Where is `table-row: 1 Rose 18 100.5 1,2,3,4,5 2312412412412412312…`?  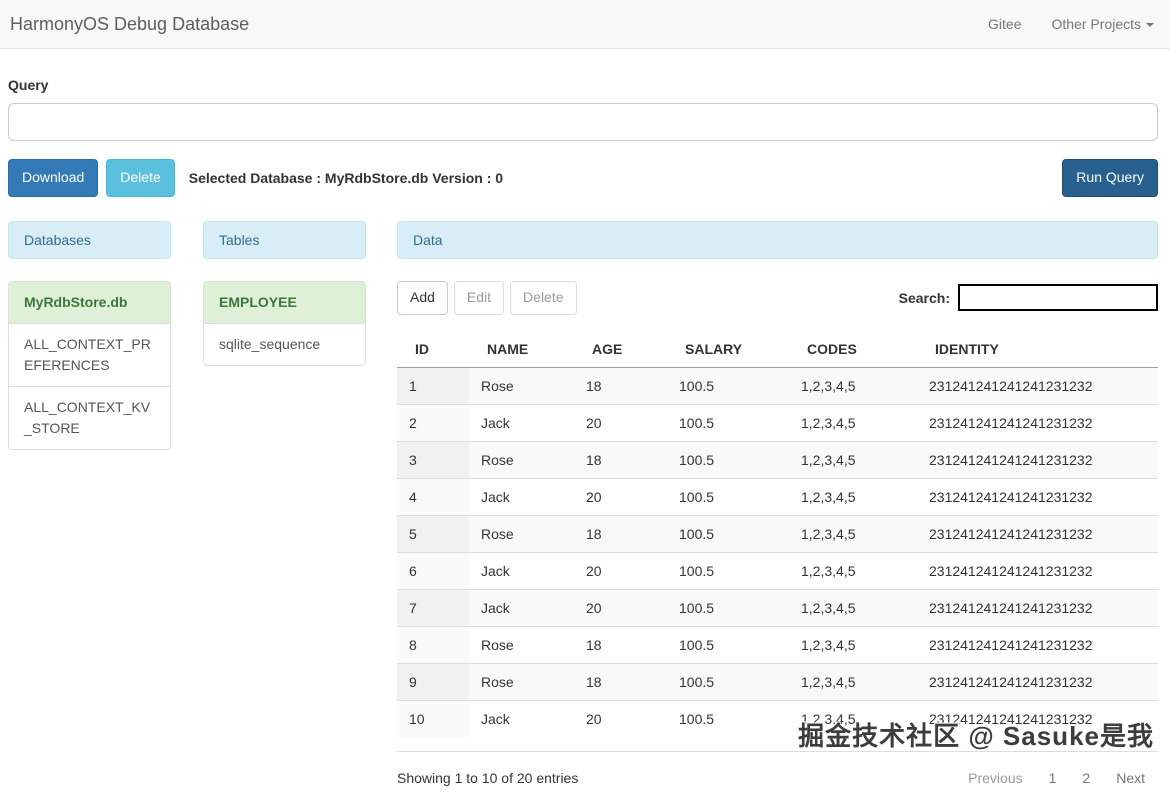
table-row: 1 Rose 18 100.5 1,2,3,4,5 2312412412412412312… is located at coordinates (777, 385).